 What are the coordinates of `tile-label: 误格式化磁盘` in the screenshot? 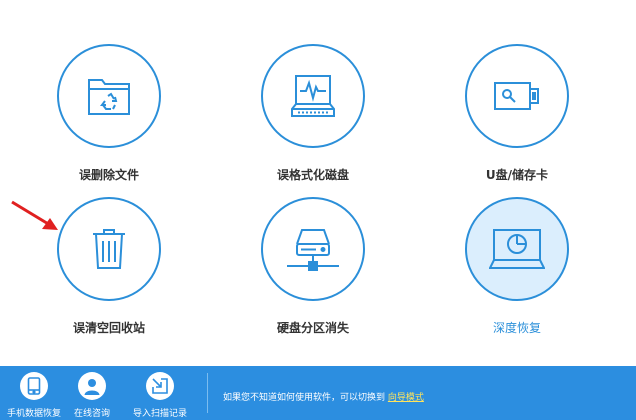 It's located at (312, 175).